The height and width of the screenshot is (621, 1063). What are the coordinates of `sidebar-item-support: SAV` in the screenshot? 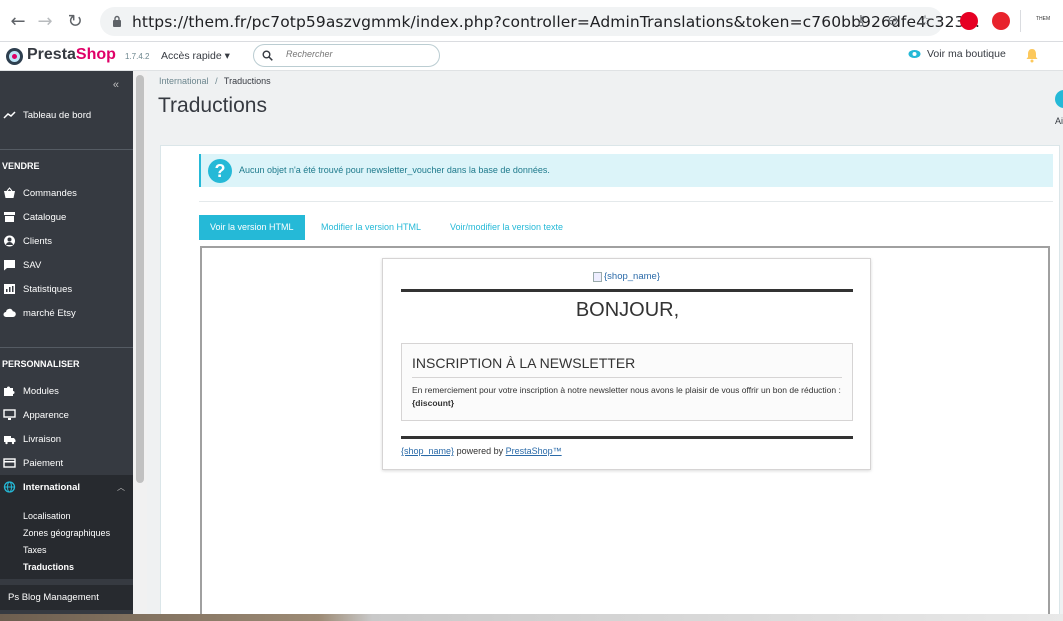 It's located at (66, 265).